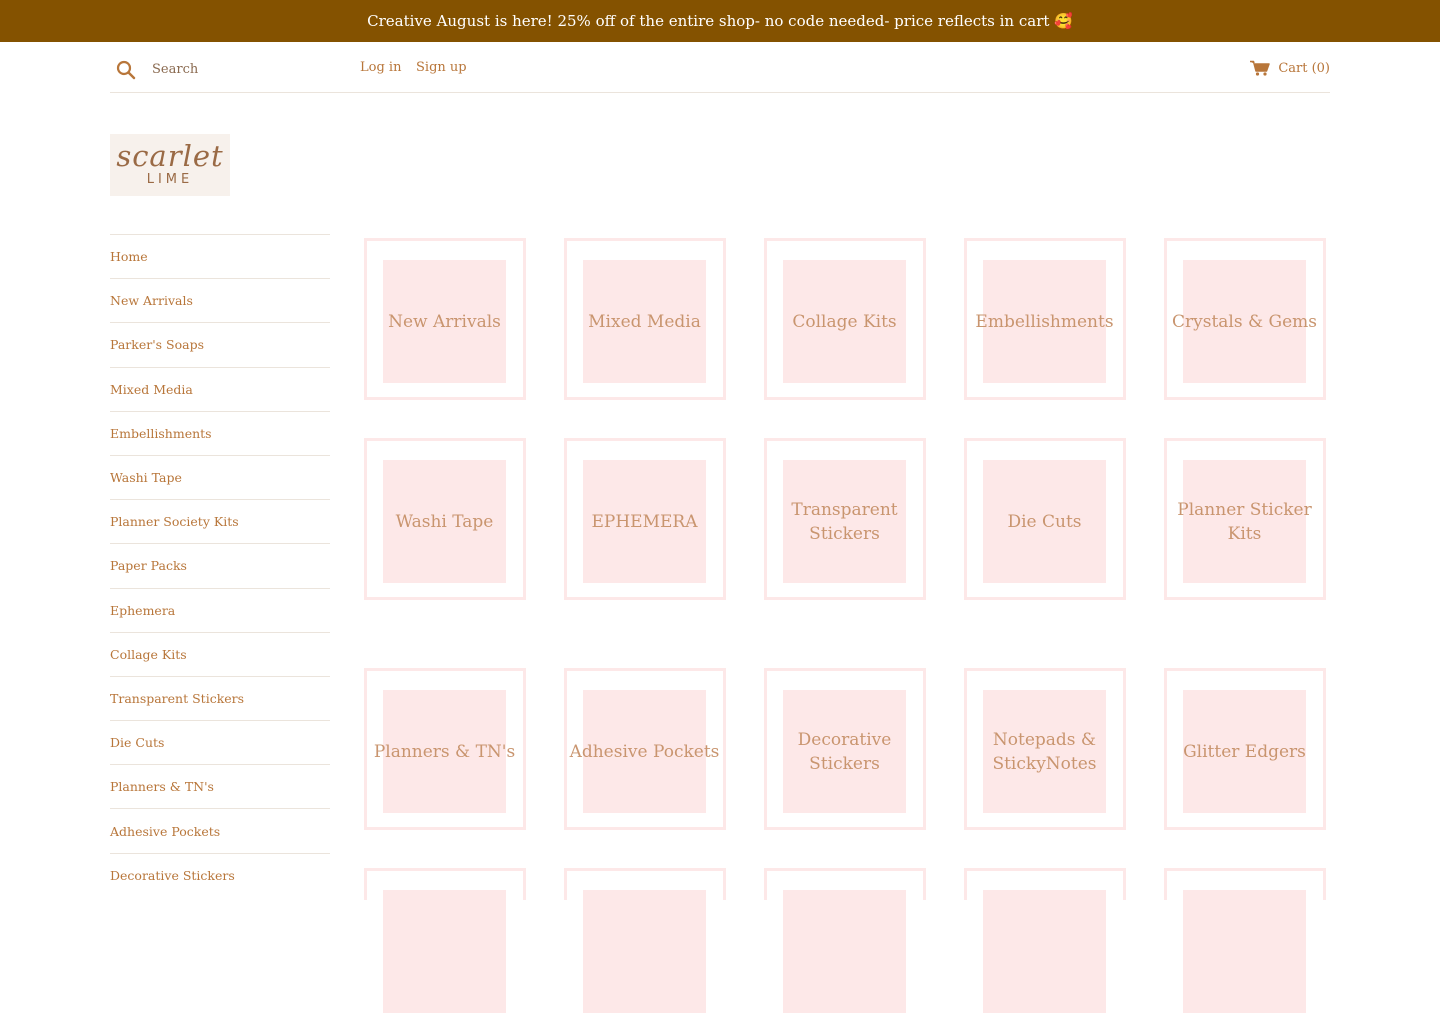  I want to click on sidebar-item-decorative-stickers: Decorative Stickers, so click(220, 874).